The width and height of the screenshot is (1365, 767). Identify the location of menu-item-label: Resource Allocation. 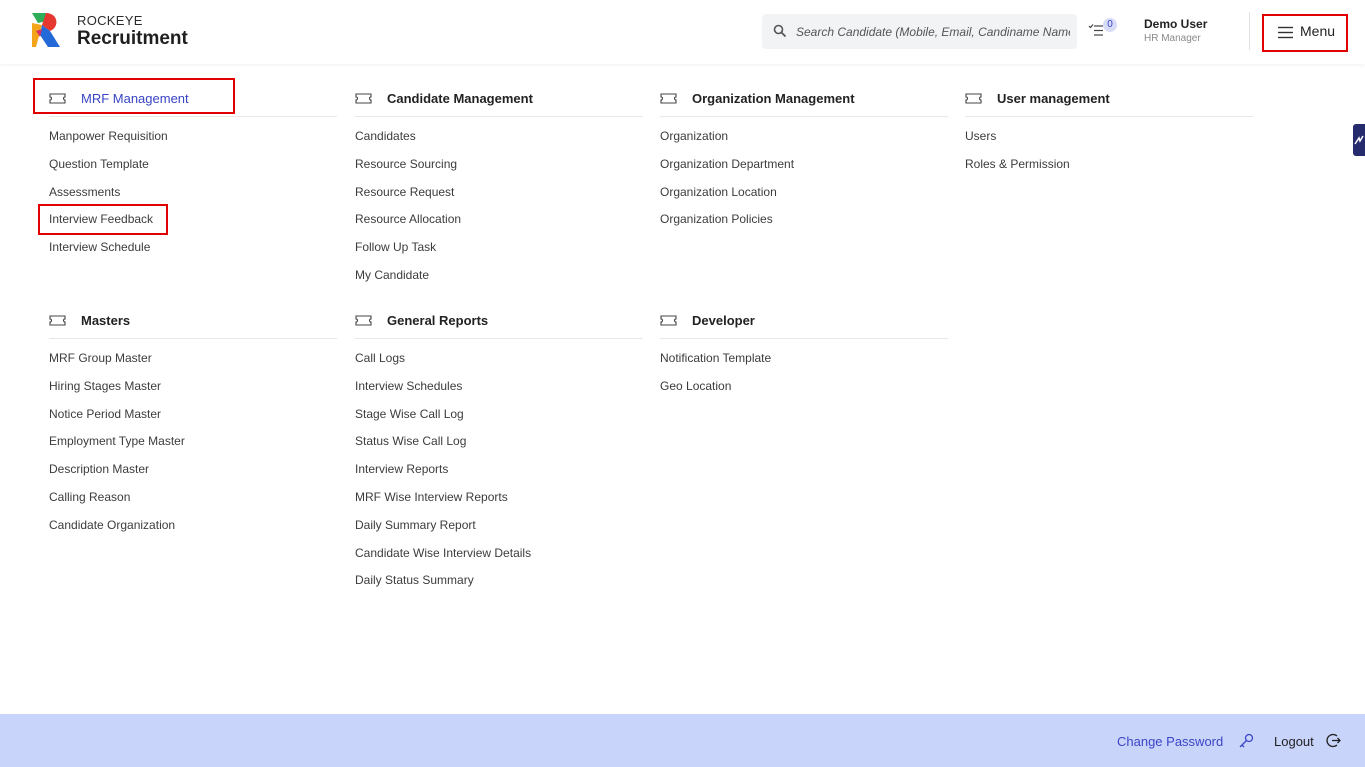
(408, 219).